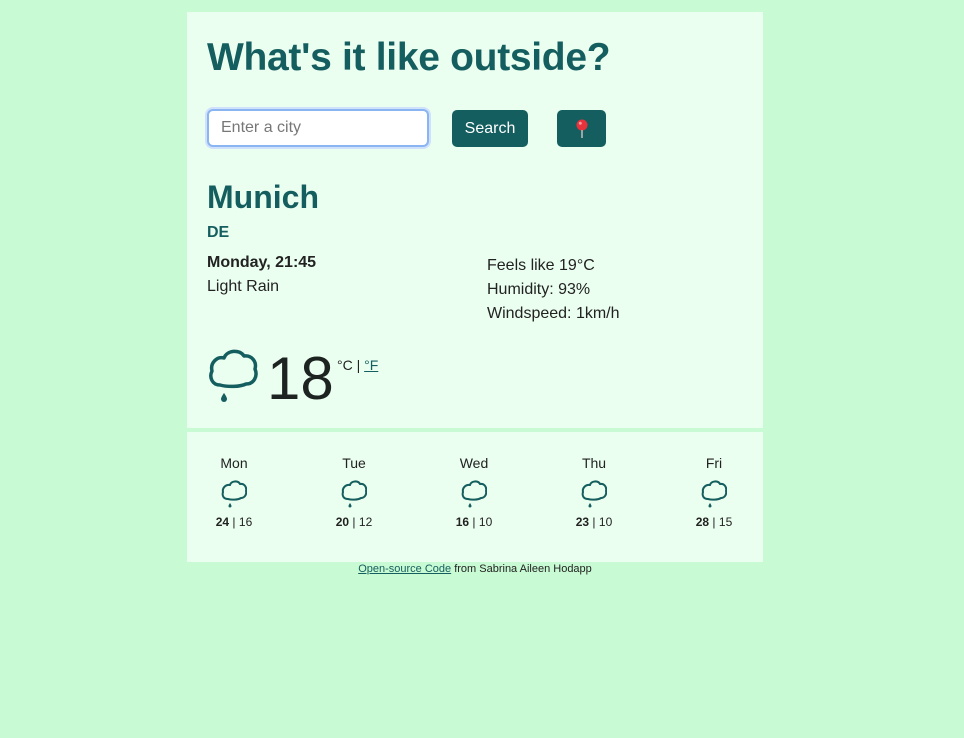  Describe the element at coordinates (234, 463) in the screenshot. I see `forecast-day-name: Mon` at that location.